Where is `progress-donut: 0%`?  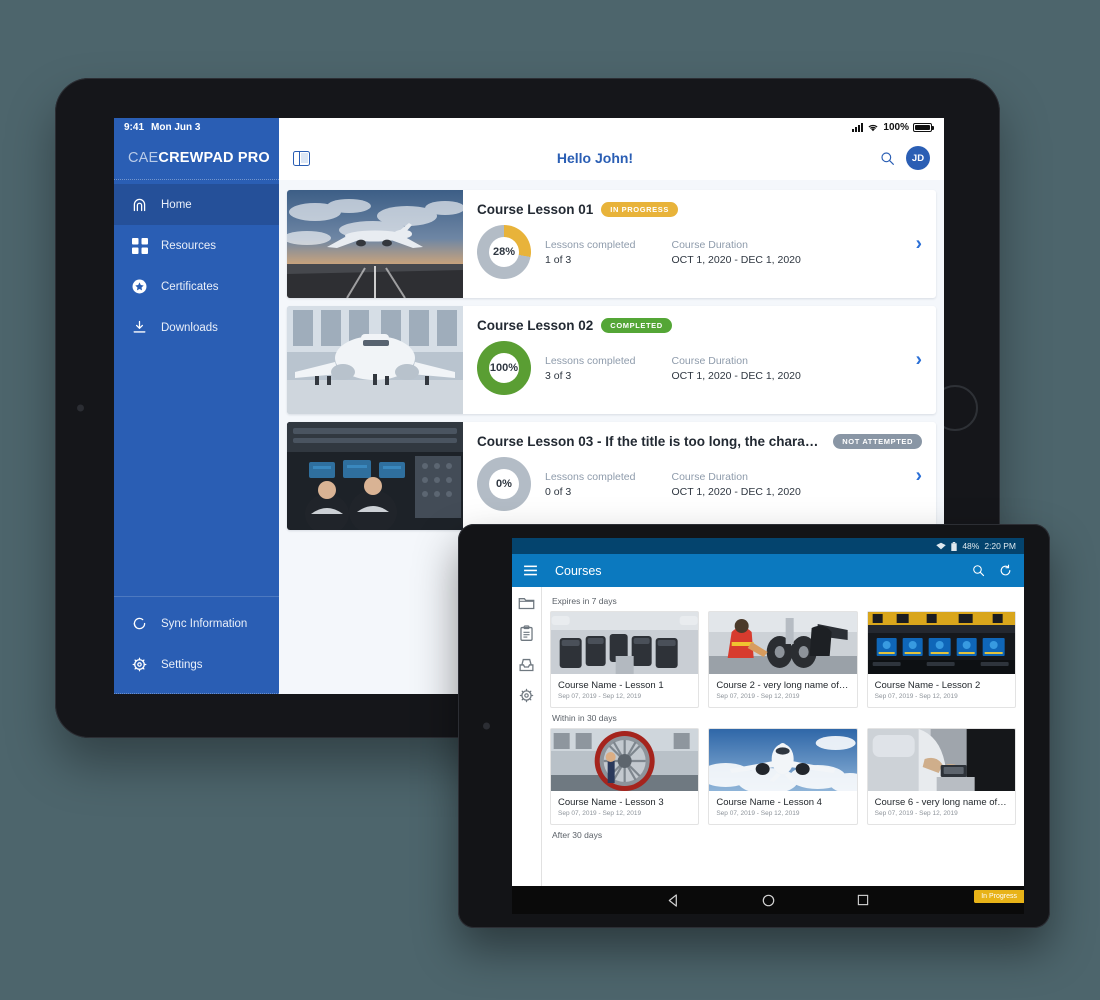
progress-donut: 0% is located at coordinates (504, 484).